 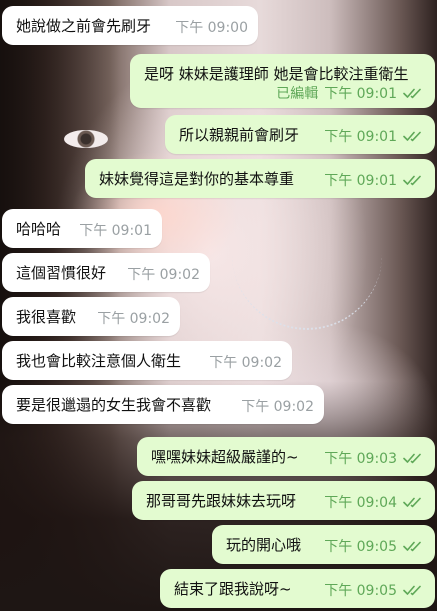 I want to click on message-text: 所以親親前會刷牙, so click(x=239, y=135).